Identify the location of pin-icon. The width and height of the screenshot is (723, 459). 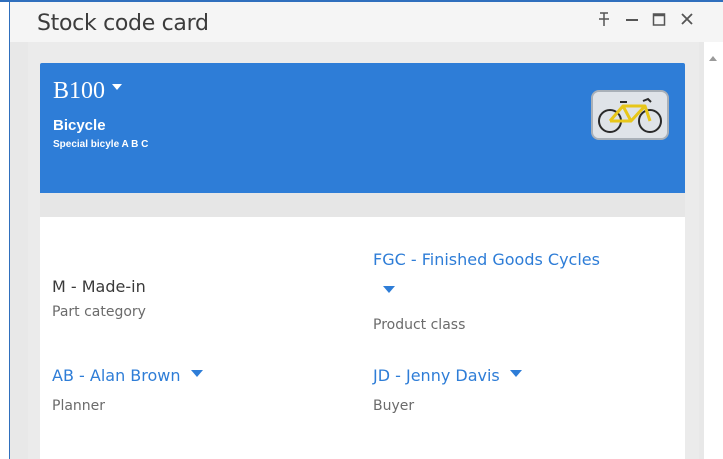
(604, 22).